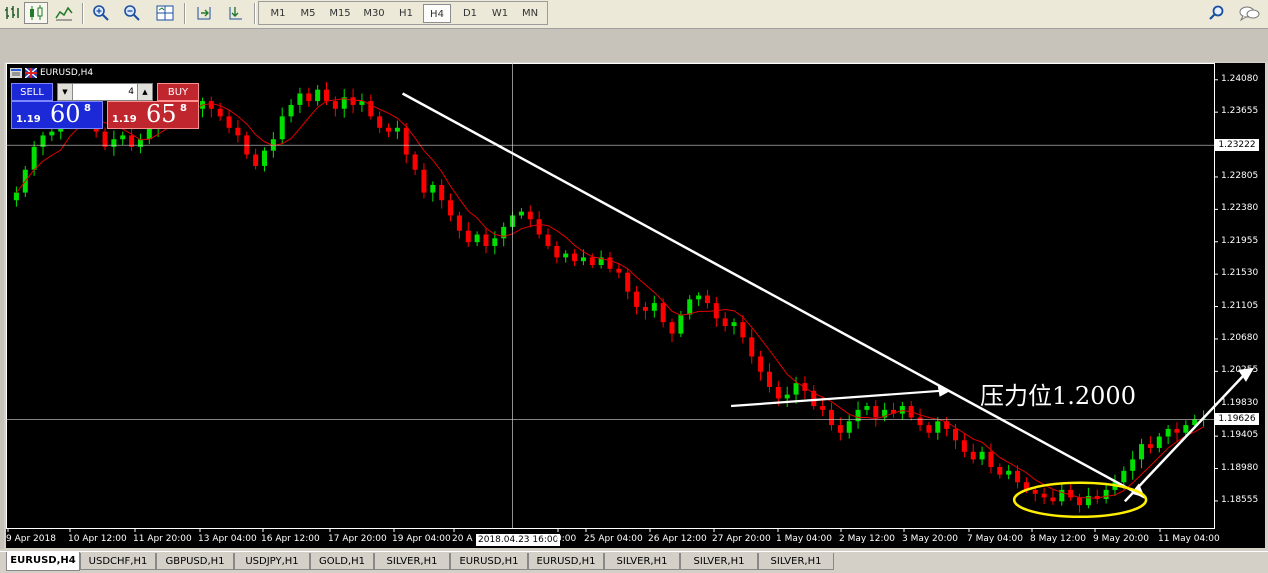  What do you see at coordinates (236, 13) in the screenshot?
I see `auto-scroll-icon` at bounding box center [236, 13].